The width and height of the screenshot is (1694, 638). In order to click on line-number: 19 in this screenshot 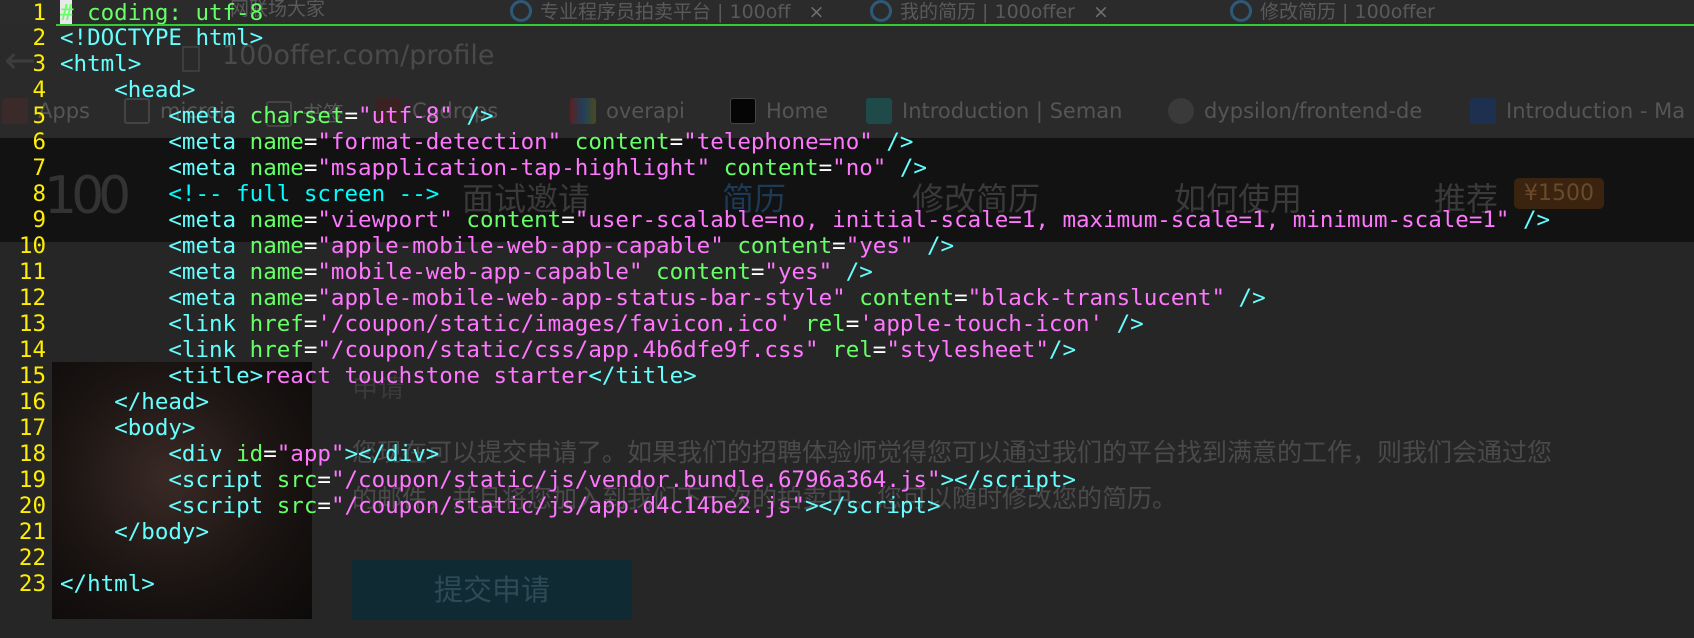, I will do `click(32, 480)`.